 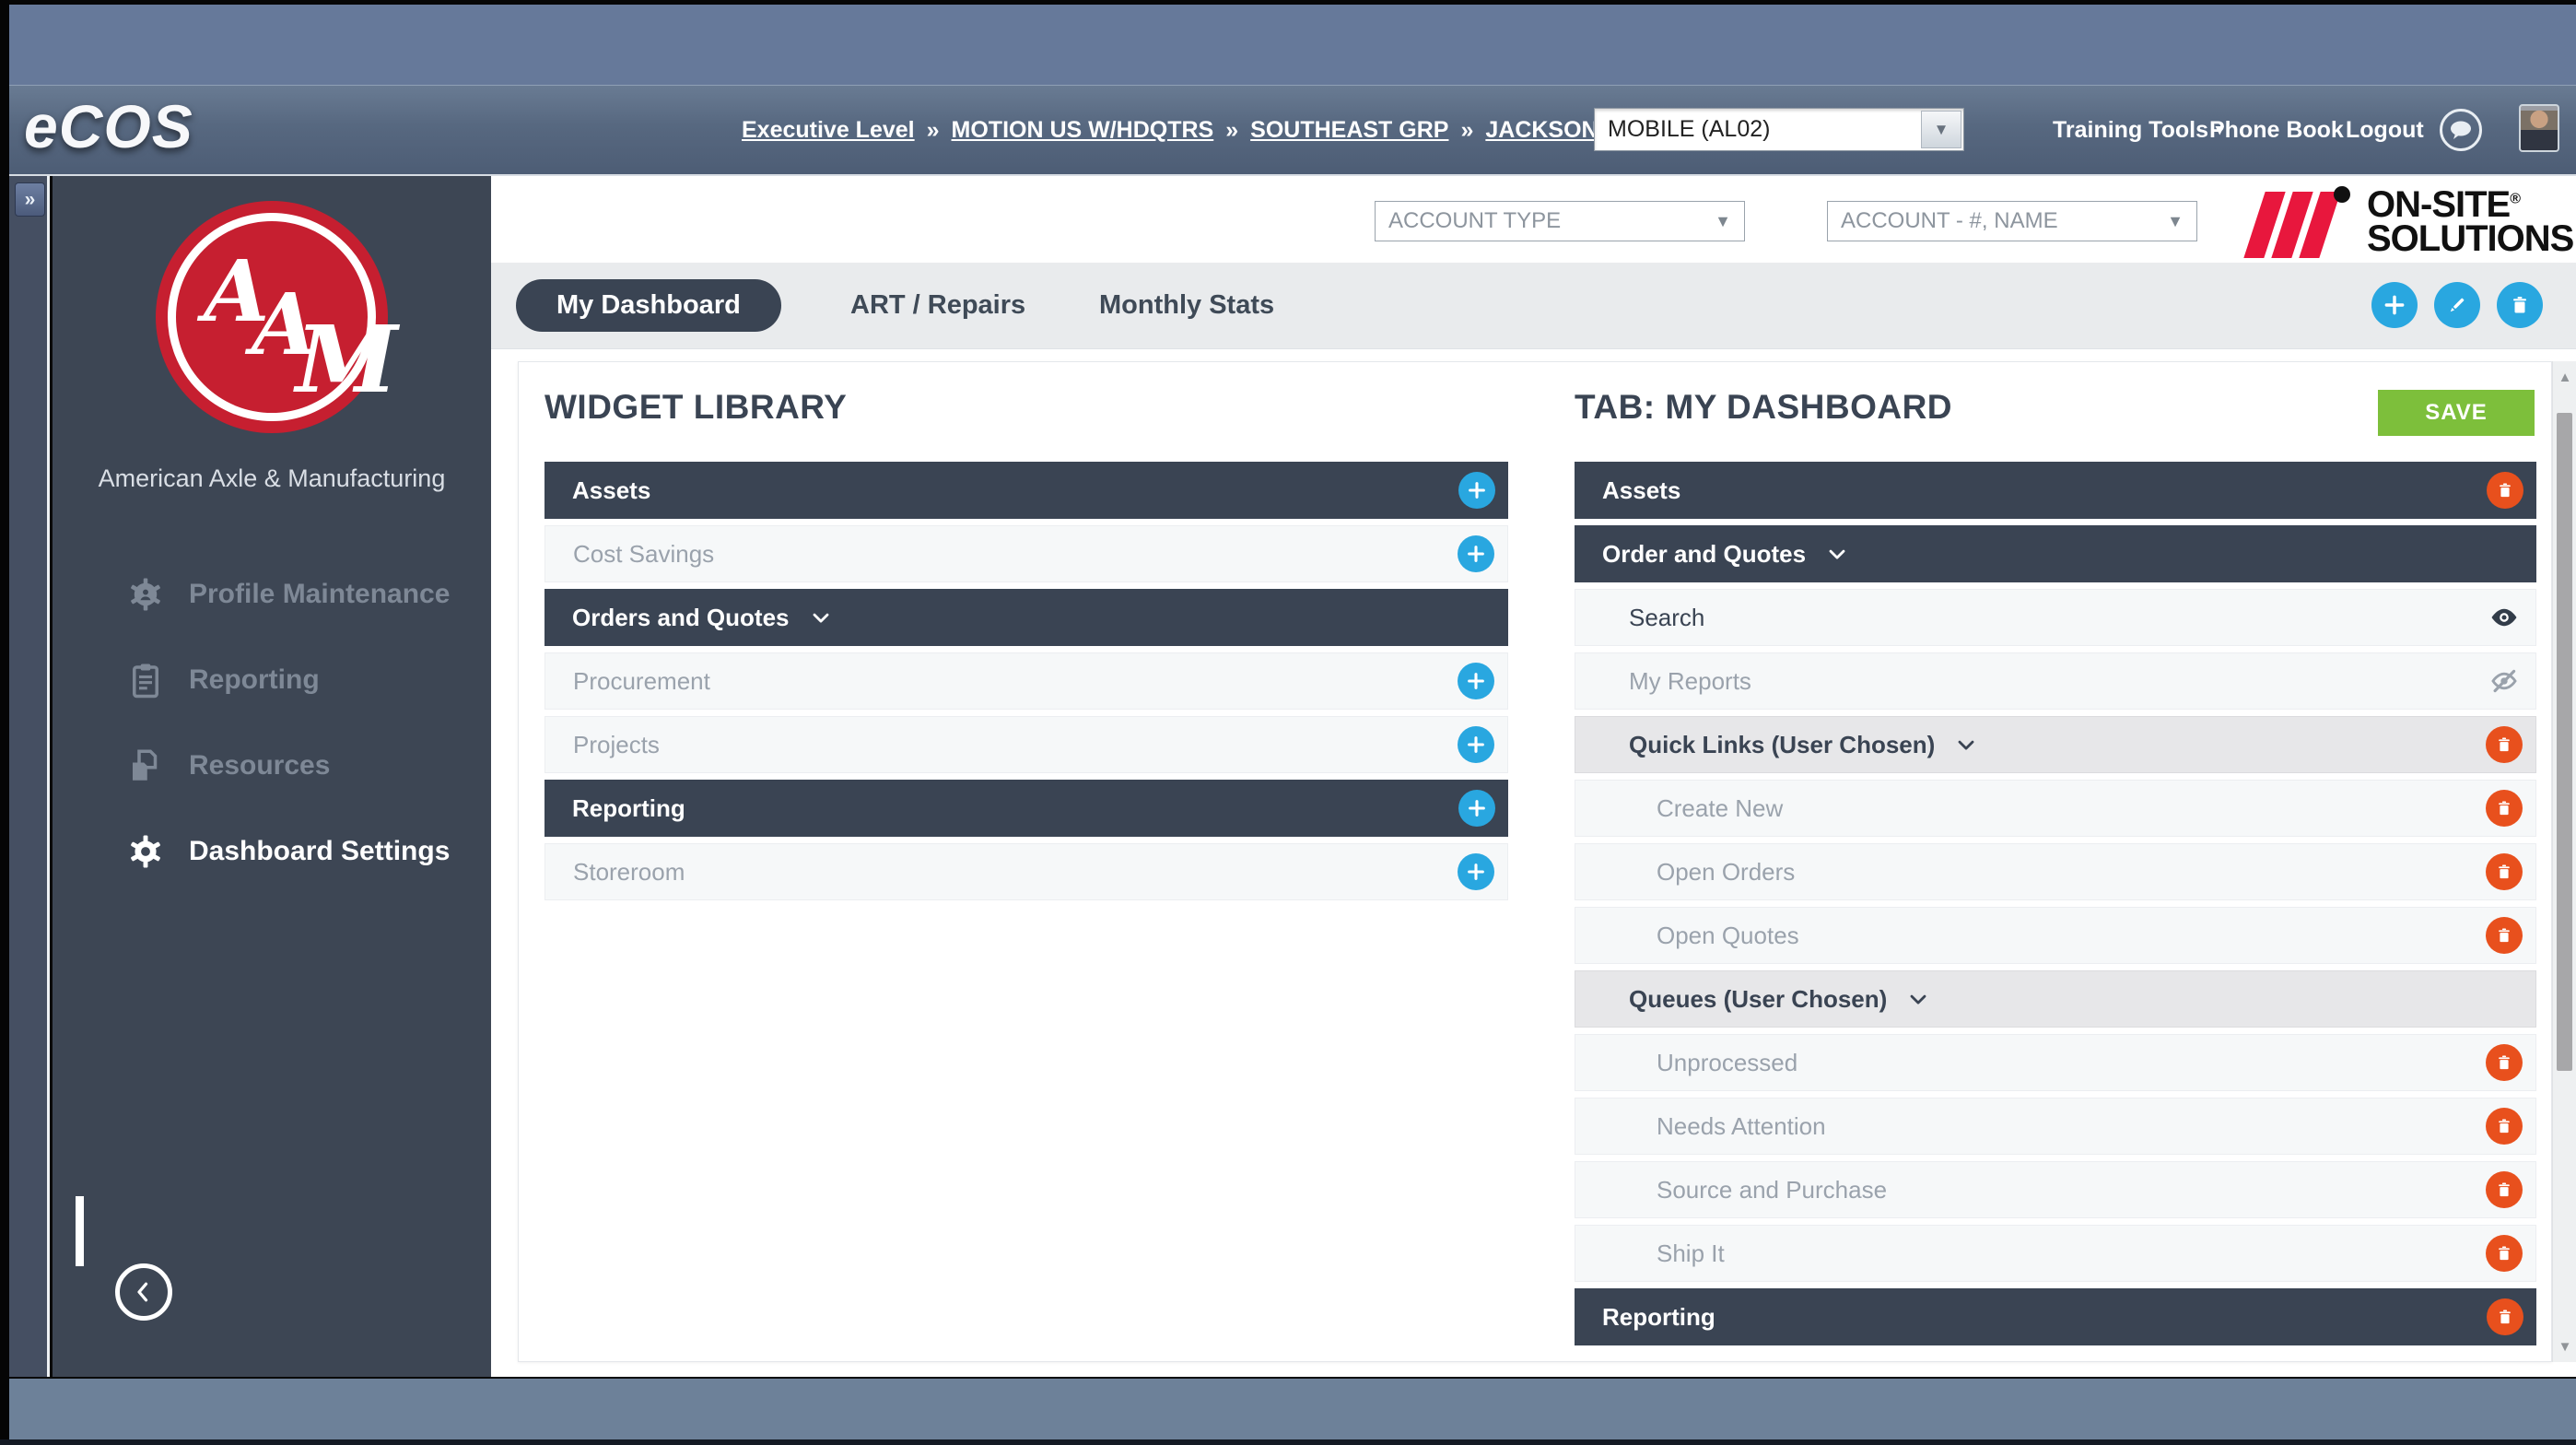 I want to click on save-button: SAVE, so click(x=2456, y=413).